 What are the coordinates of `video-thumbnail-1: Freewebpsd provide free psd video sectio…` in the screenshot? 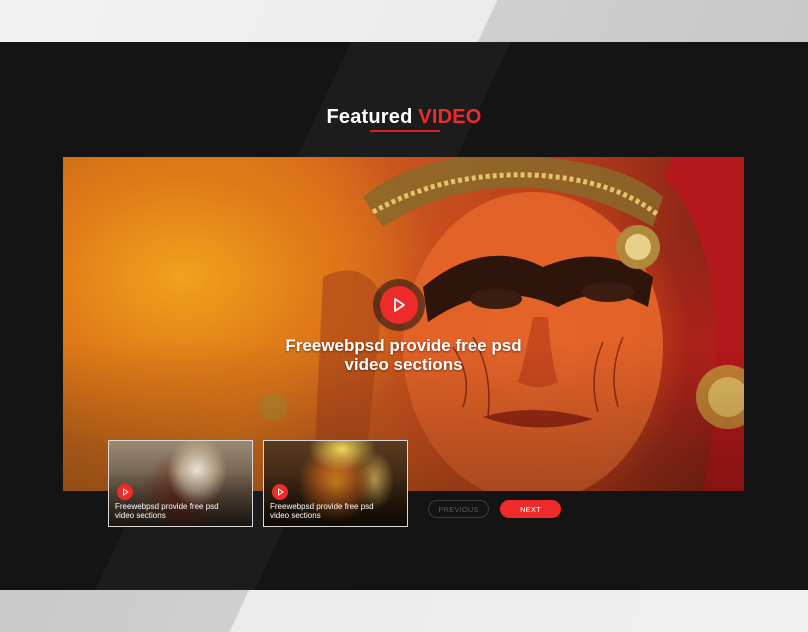 It's located at (180, 483).